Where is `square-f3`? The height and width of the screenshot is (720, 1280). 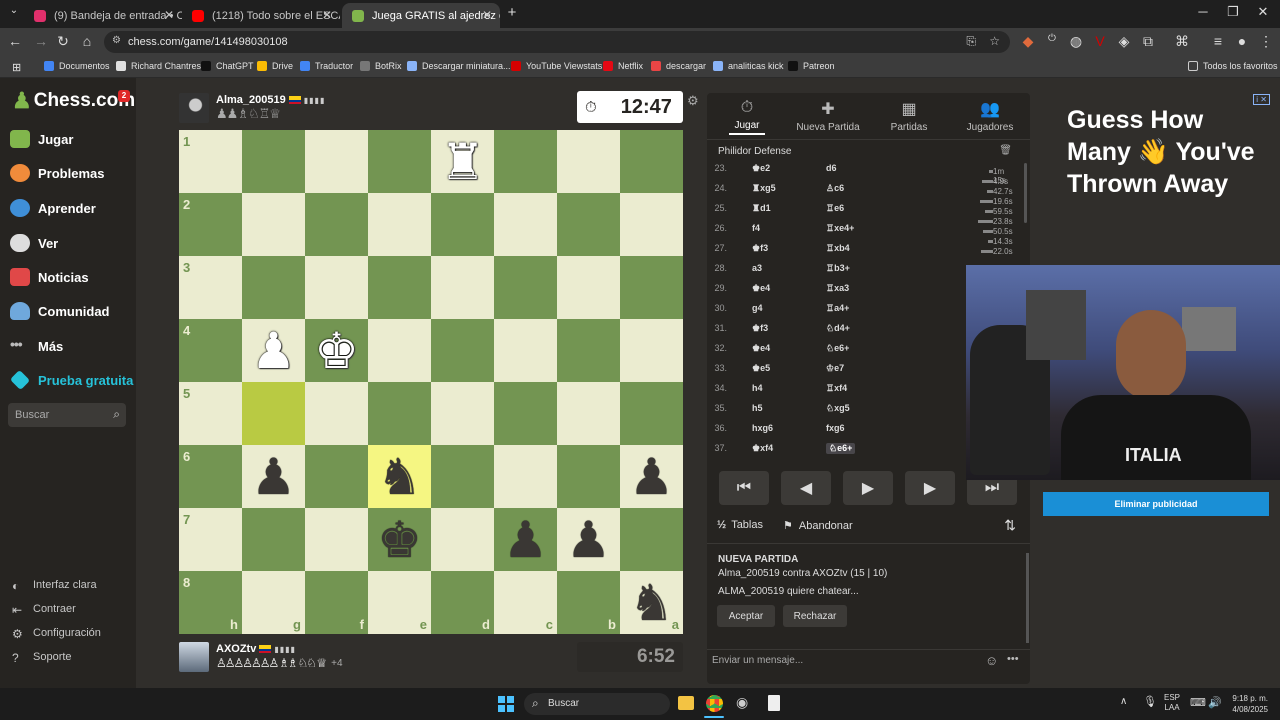 square-f3 is located at coordinates (336, 287).